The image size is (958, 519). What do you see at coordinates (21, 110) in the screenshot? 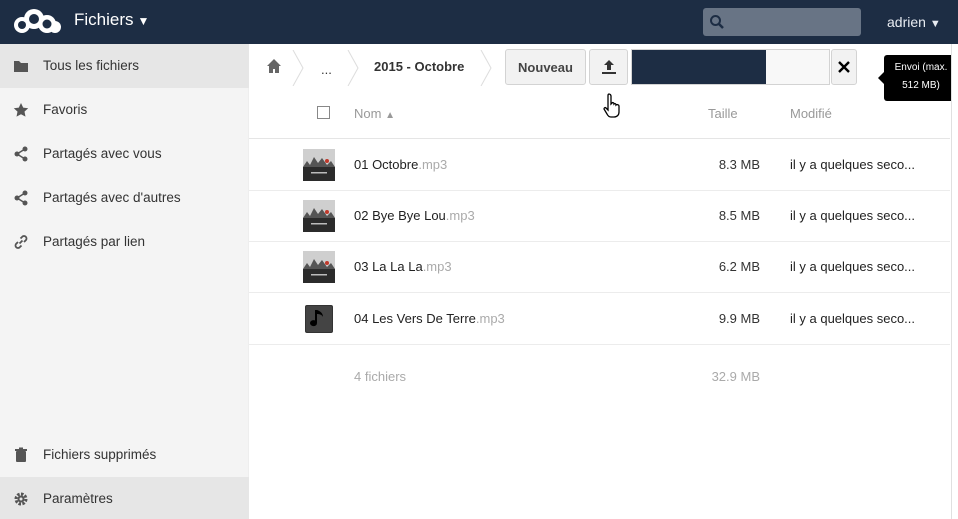
I see `star-icon` at bounding box center [21, 110].